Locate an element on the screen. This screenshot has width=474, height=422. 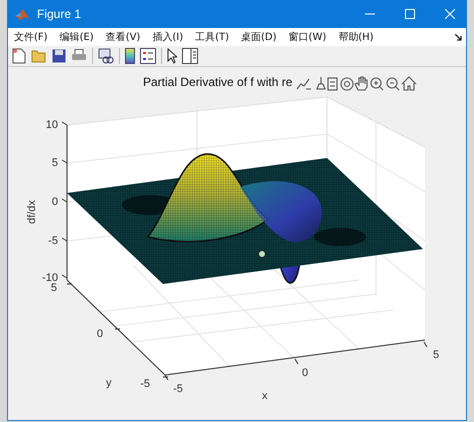
save-icon is located at coordinates (59, 56).